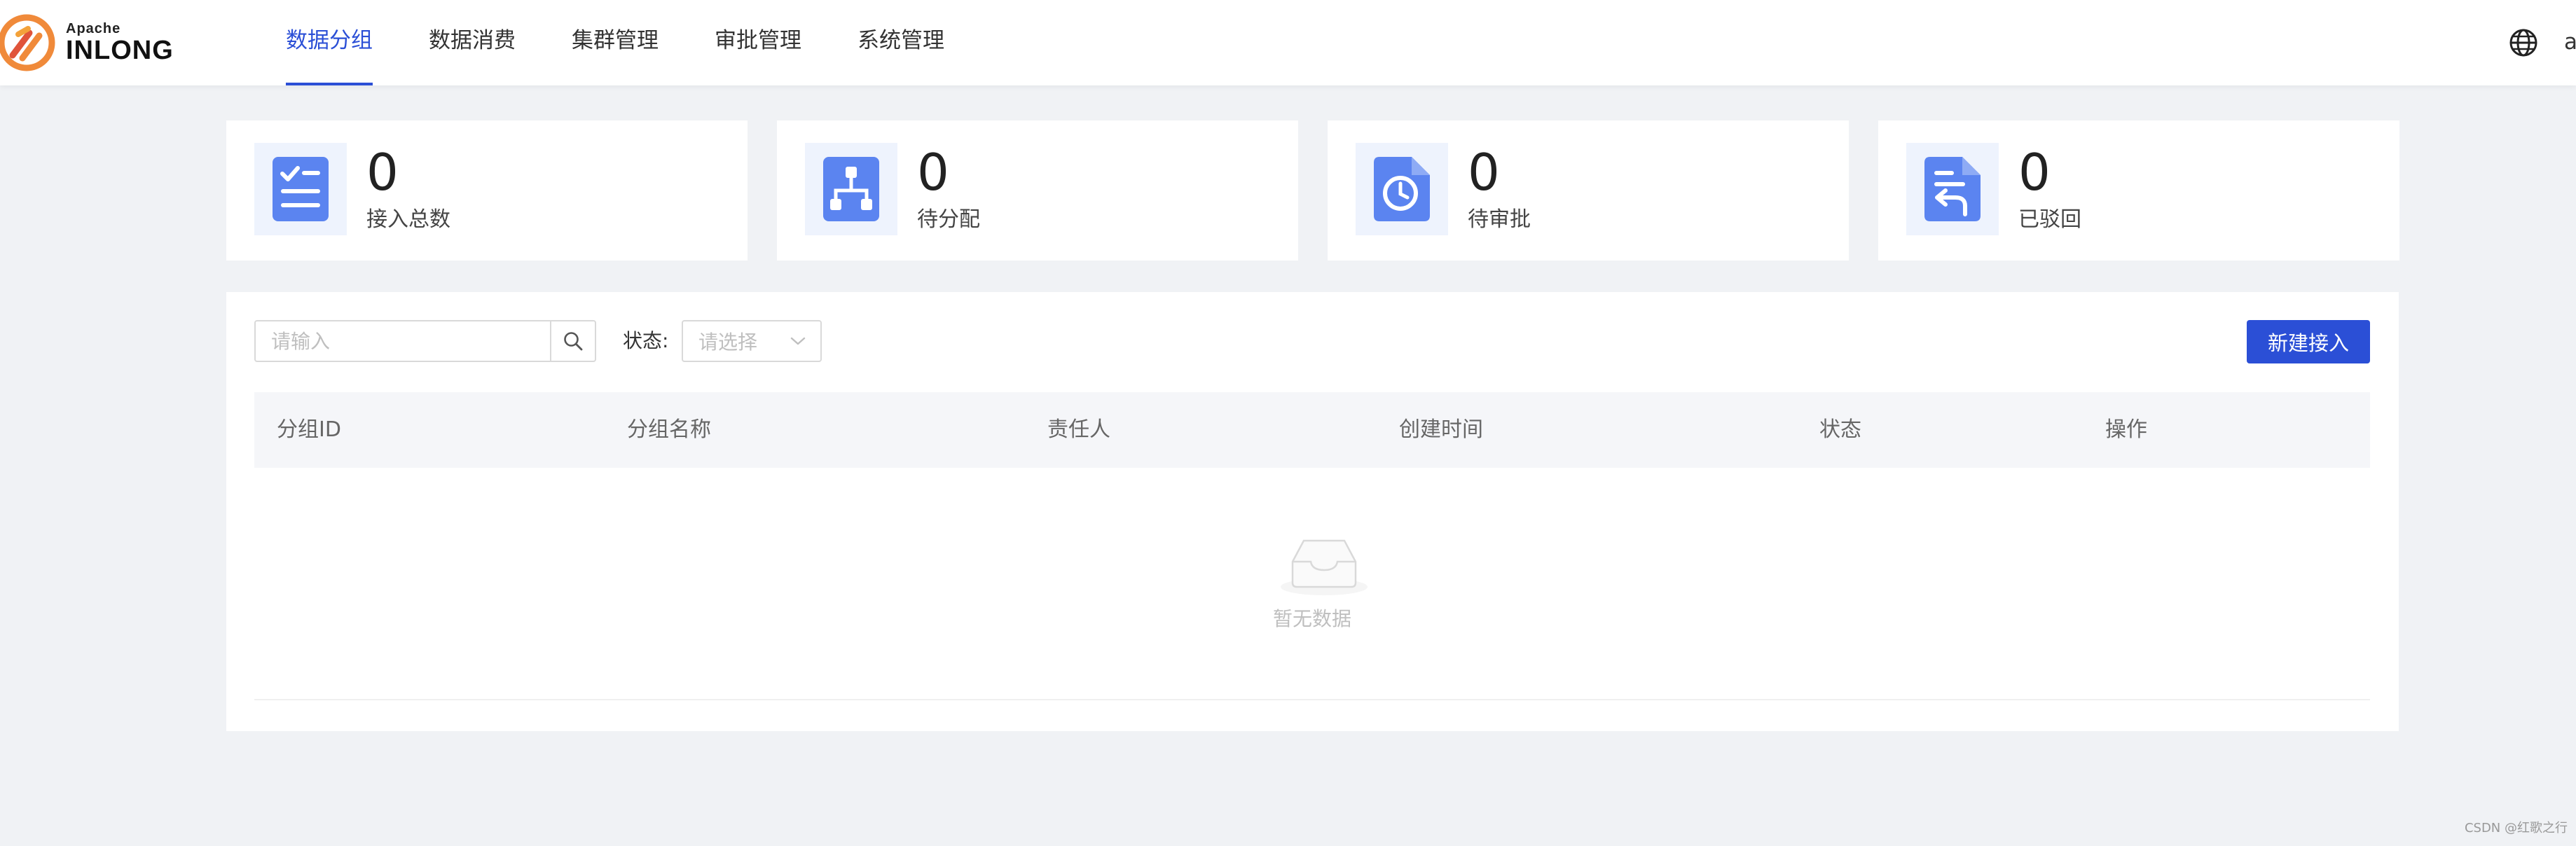 The height and width of the screenshot is (846, 2576). I want to click on stat-label: 待审批, so click(1499, 219).